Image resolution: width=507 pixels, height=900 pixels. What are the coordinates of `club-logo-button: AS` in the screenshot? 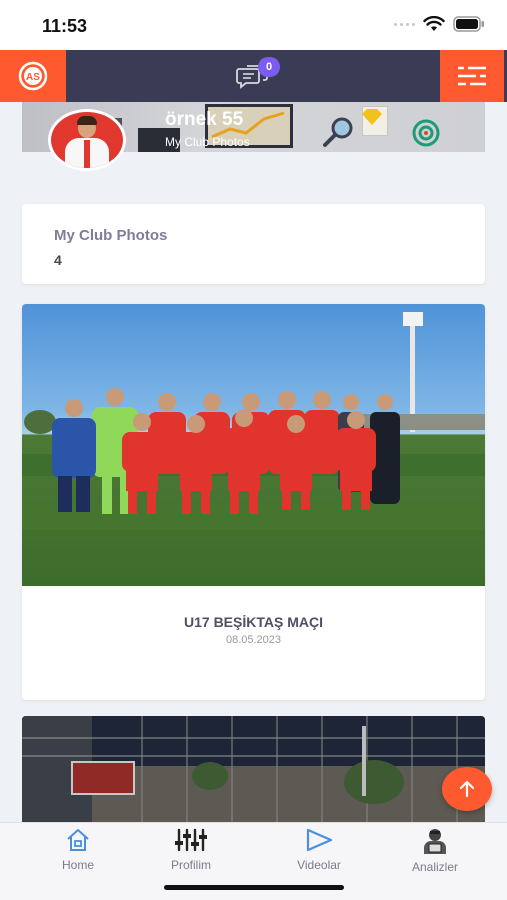 It's located at (33, 76).